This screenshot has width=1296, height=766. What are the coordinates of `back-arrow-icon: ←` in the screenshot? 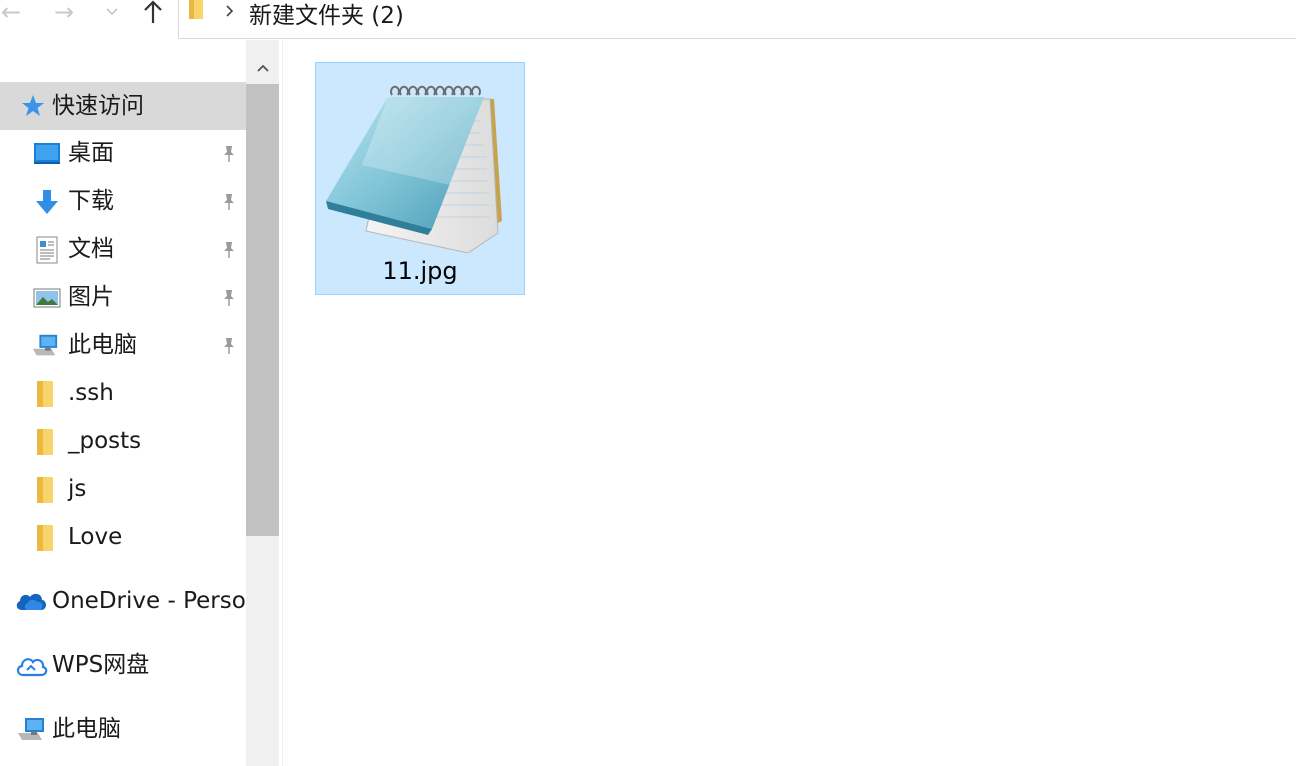 It's located at (11, 13).